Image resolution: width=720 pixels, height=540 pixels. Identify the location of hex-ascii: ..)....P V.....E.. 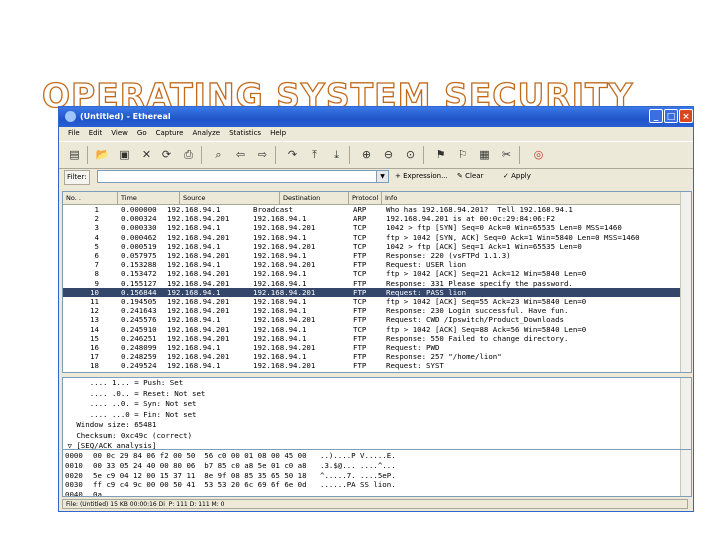
(358, 455).